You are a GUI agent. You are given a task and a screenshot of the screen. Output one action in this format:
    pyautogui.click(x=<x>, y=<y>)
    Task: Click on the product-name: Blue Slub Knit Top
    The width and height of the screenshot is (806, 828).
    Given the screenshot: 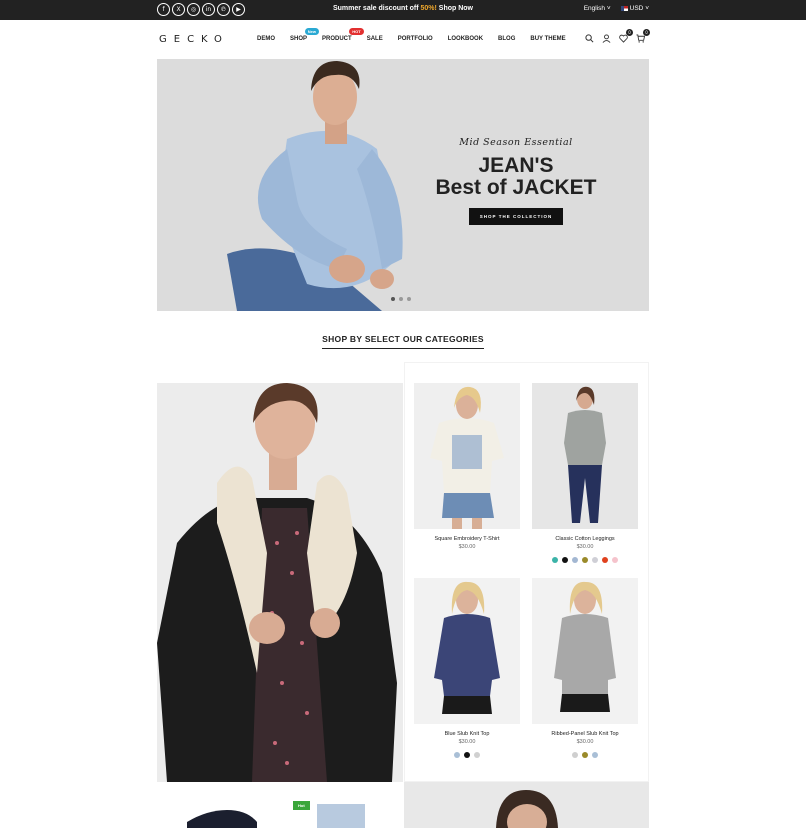 What is the action you would take?
    pyautogui.click(x=467, y=734)
    